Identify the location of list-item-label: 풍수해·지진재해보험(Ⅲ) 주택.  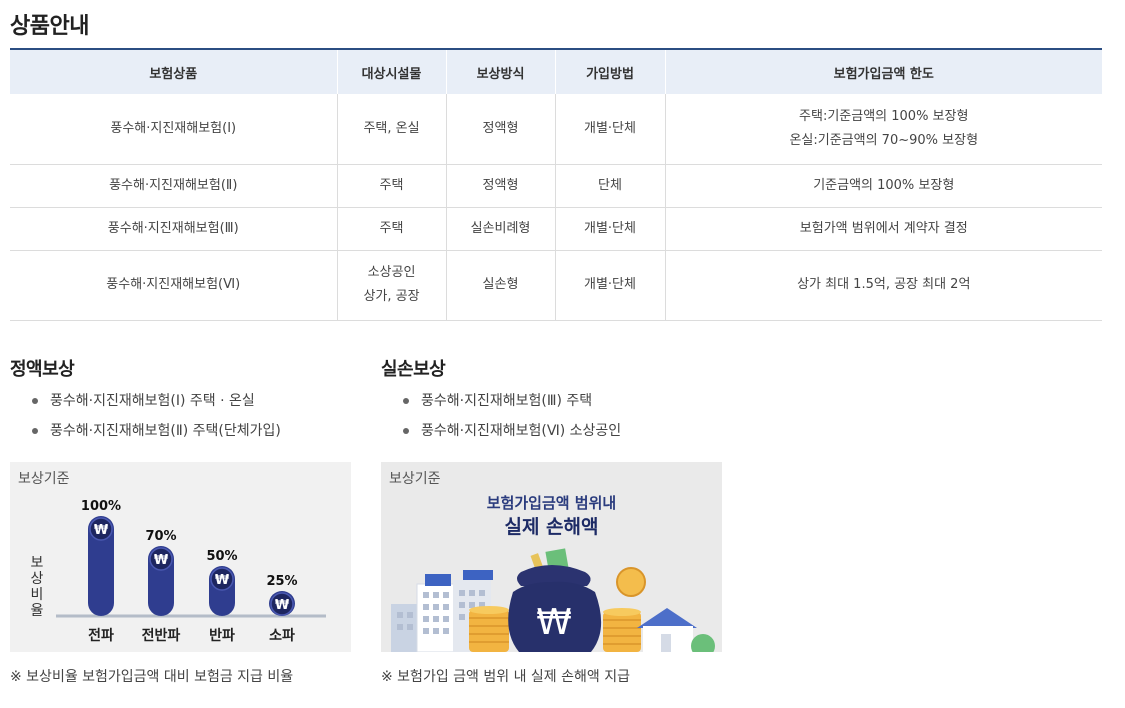
(507, 401).